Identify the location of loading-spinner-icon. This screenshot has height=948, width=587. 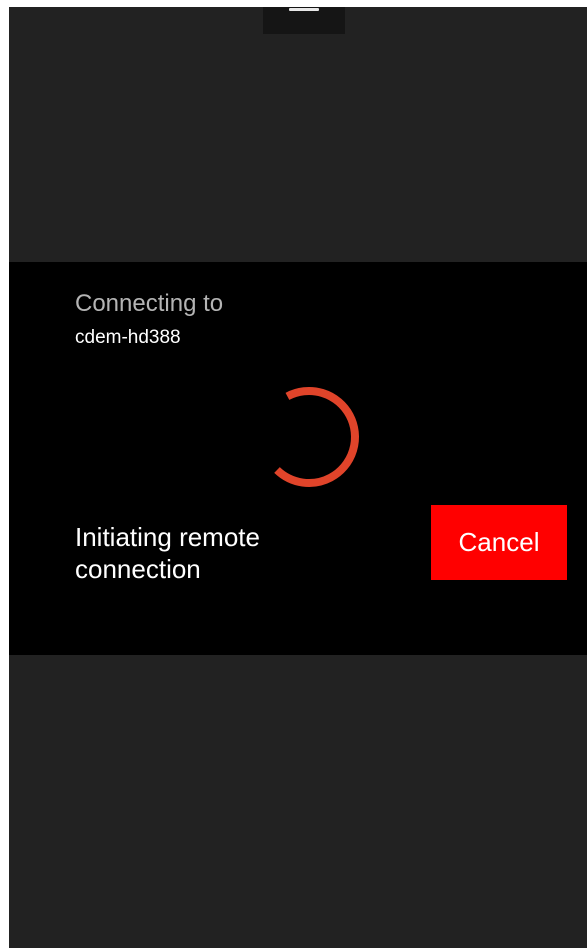
(309, 437).